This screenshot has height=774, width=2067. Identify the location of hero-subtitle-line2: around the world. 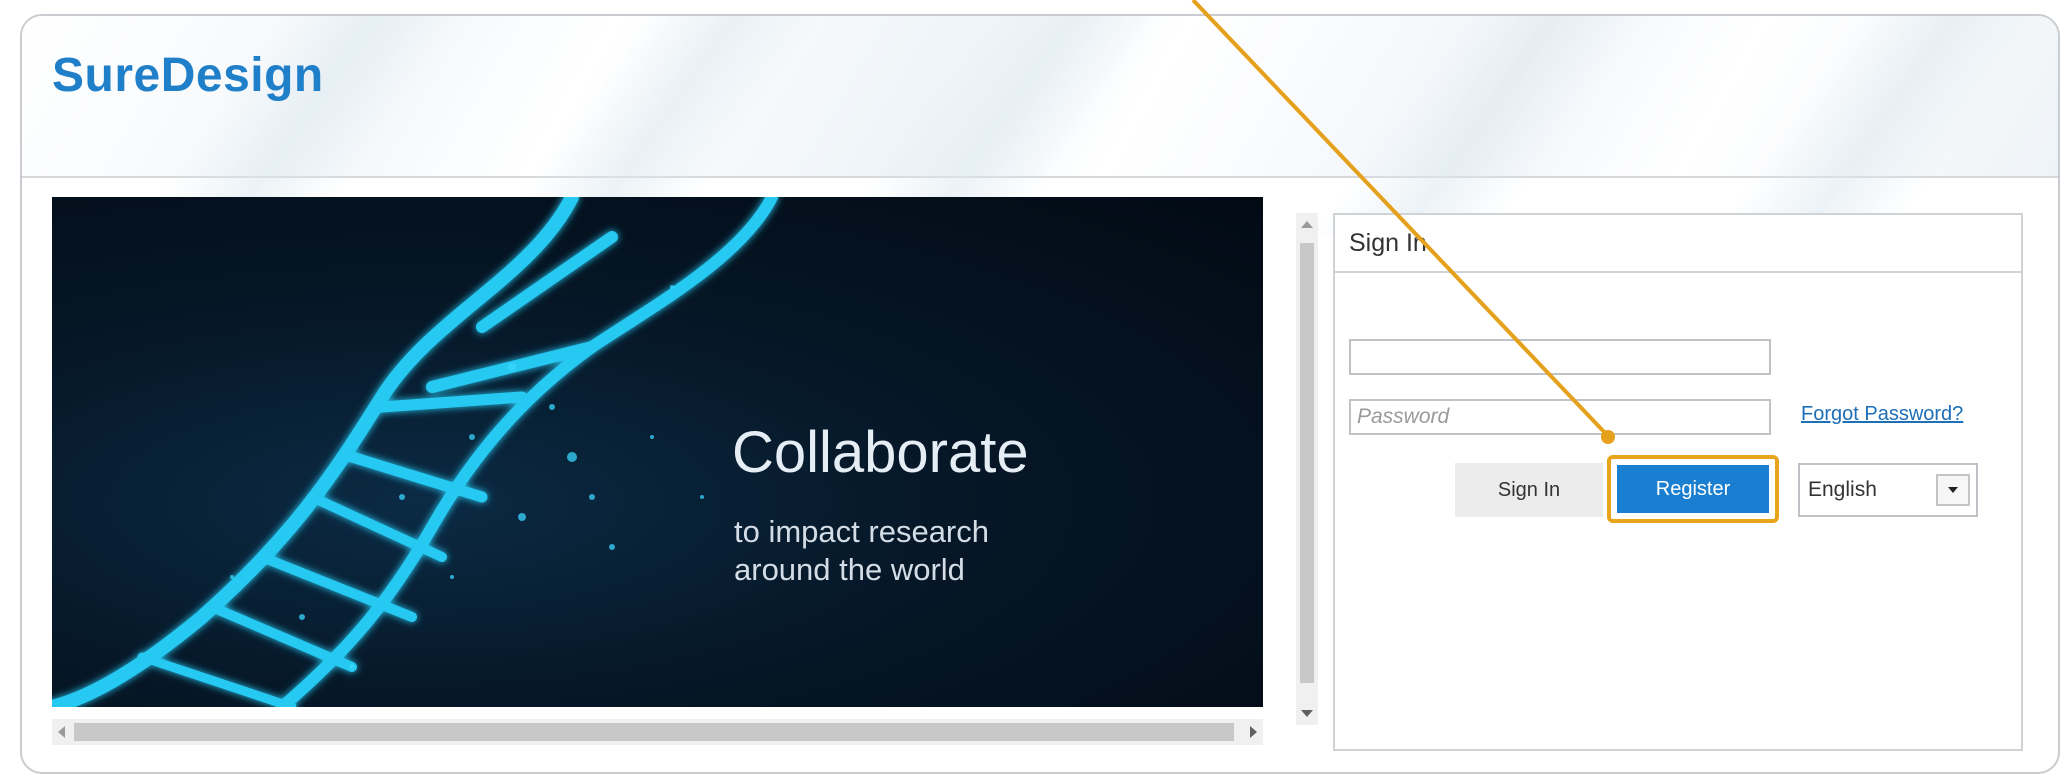
(849, 569).